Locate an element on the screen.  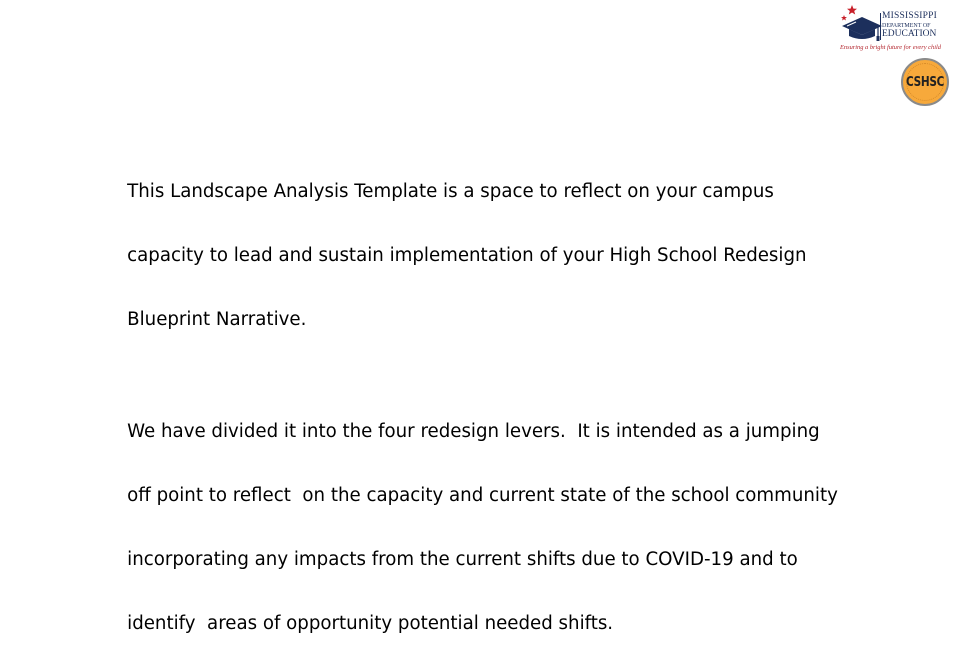
cshsc-logo: CSHSC is located at coordinates (925, 82).